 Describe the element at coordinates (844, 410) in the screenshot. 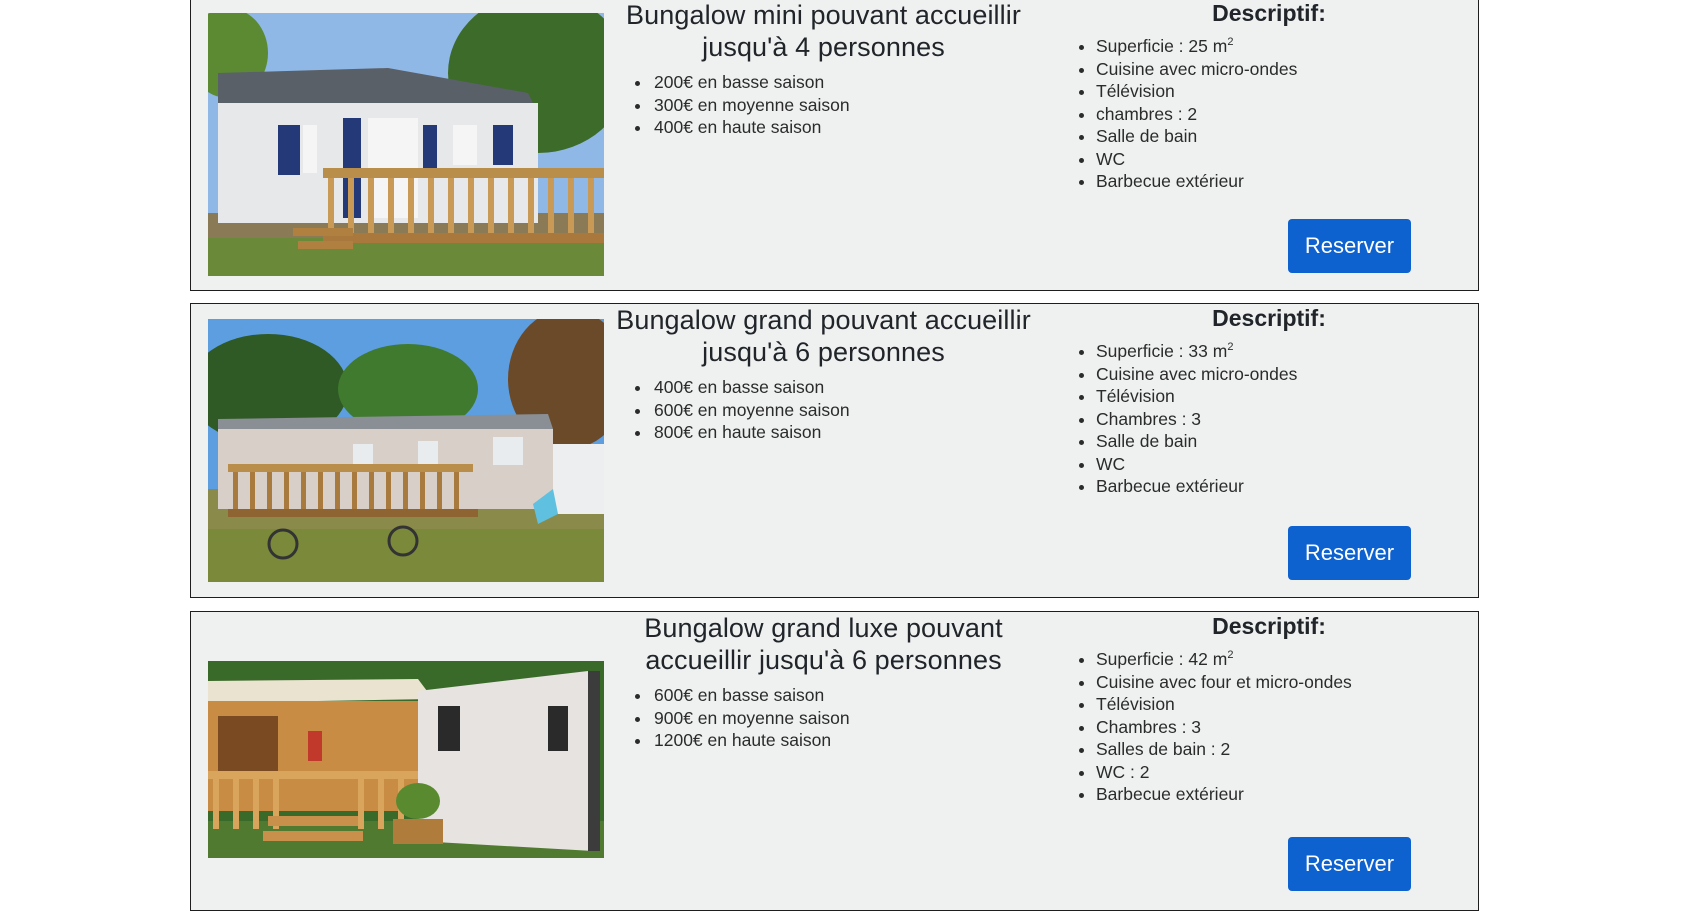

I see `price-mid-season: 600€ en moyenne saison` at that location.